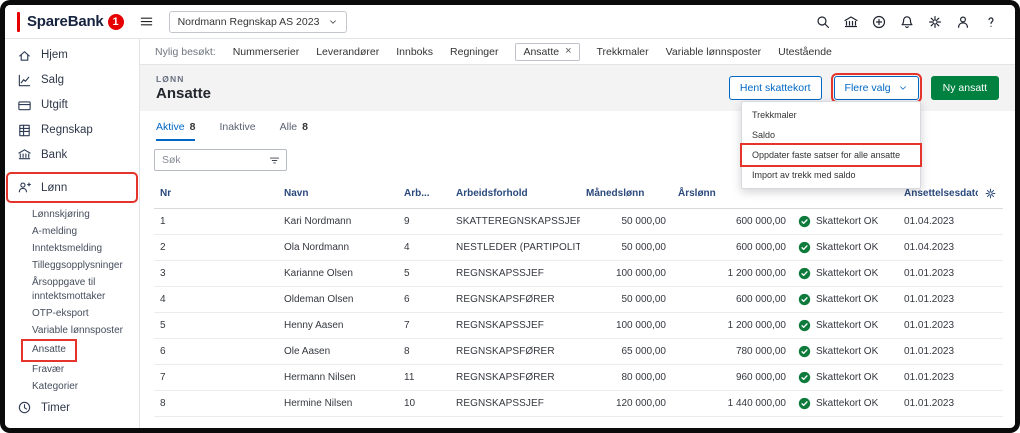  What do you see at coordinates (274, 160) in the screenshot?
I see `filter-button` at bounding box center [274, 160].